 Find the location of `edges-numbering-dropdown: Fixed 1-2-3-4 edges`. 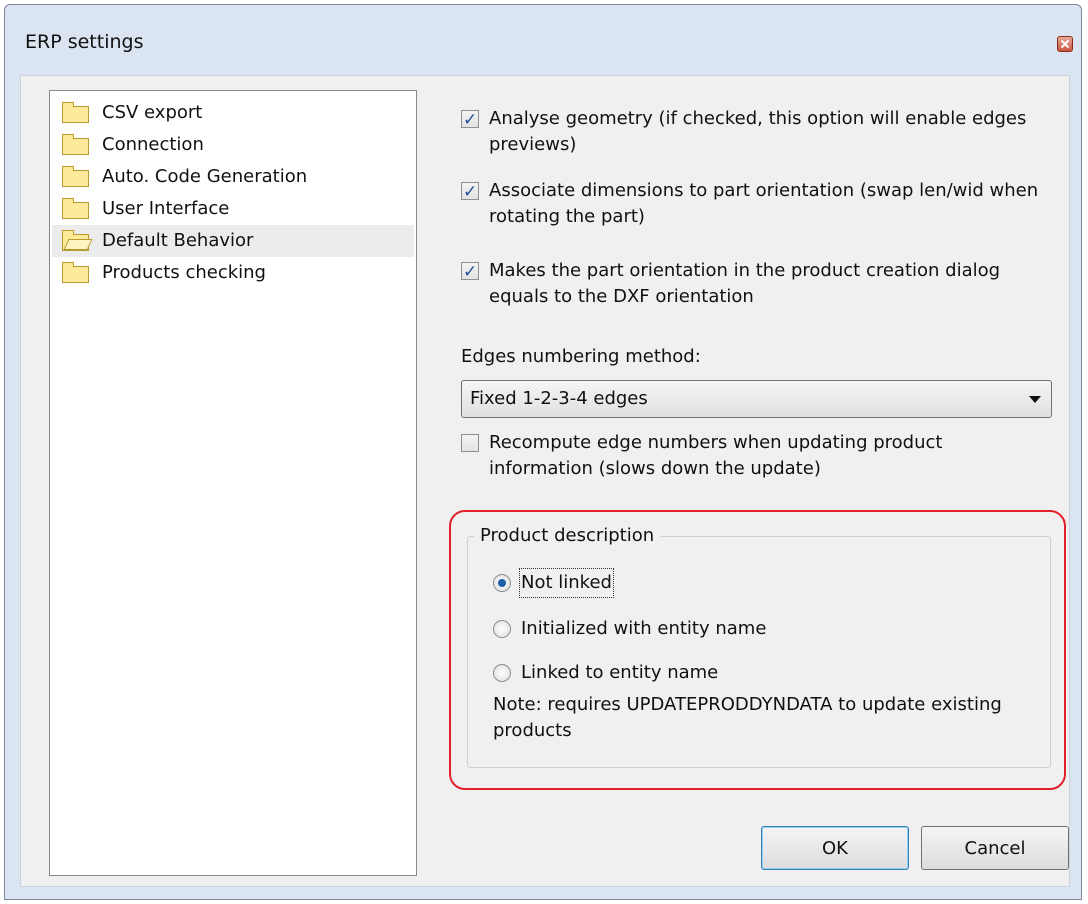

edges-numbering-dropdown: Fixed 1-2-3-4 edges is located at coordinates (756, 399).